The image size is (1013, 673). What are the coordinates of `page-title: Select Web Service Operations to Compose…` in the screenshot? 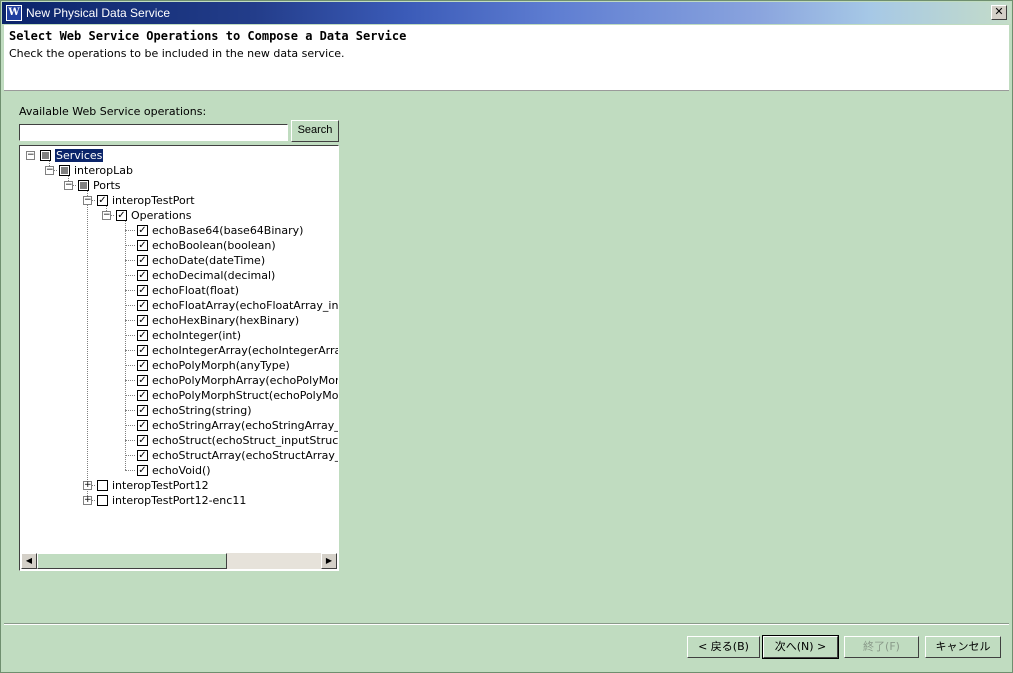 It's located at (208, 36).